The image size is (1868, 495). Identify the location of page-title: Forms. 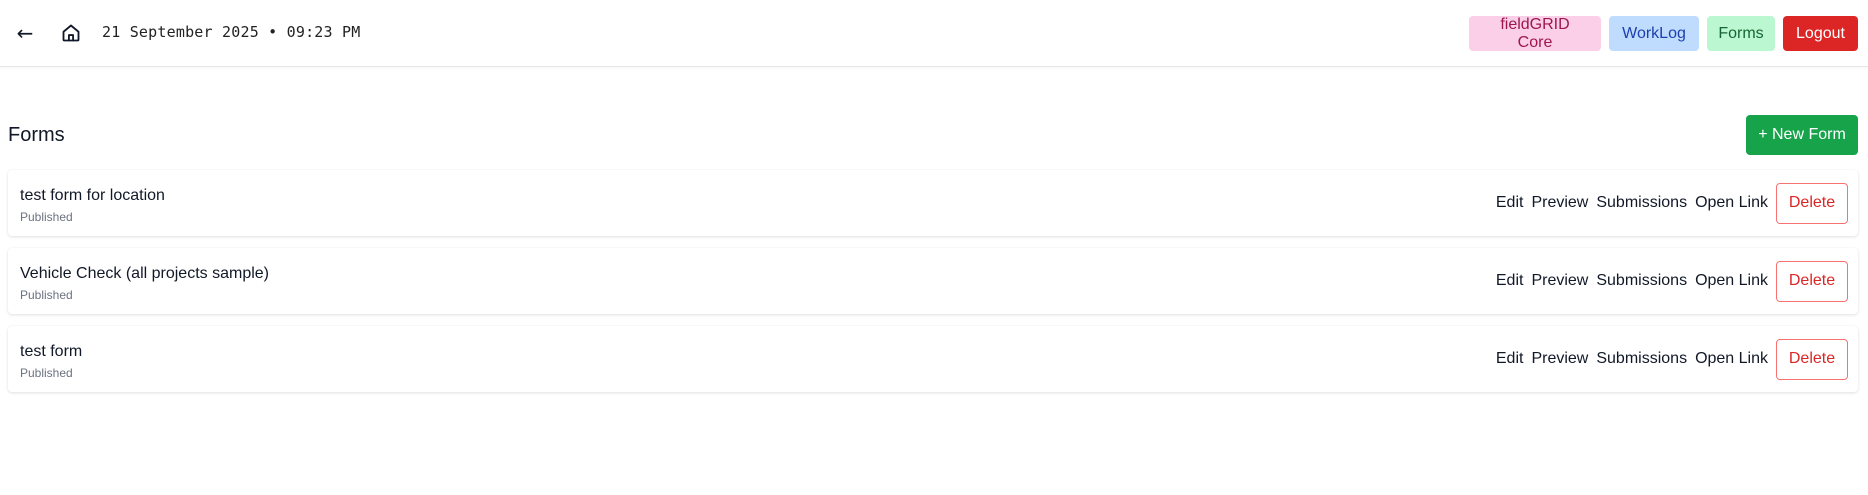
(36, 135).